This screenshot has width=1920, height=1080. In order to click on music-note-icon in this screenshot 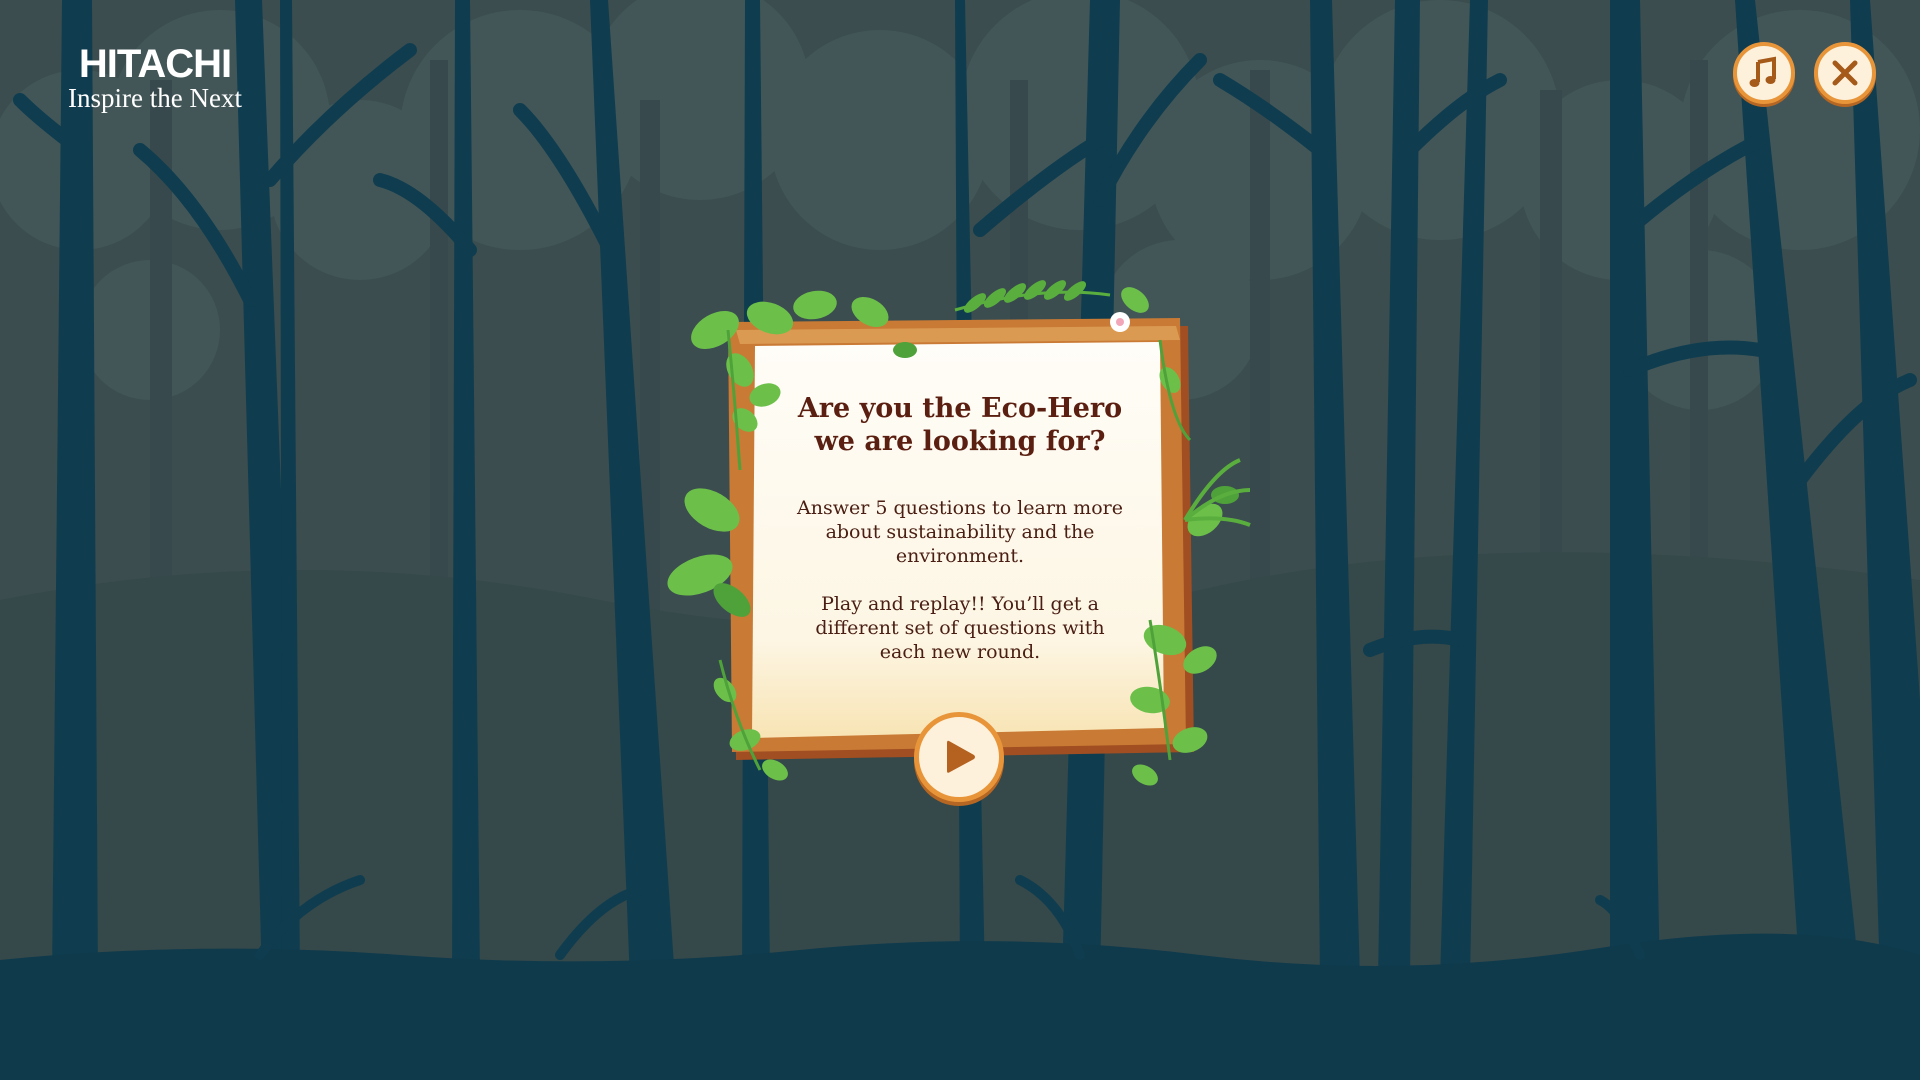, I will do `click(1762, 71)`.